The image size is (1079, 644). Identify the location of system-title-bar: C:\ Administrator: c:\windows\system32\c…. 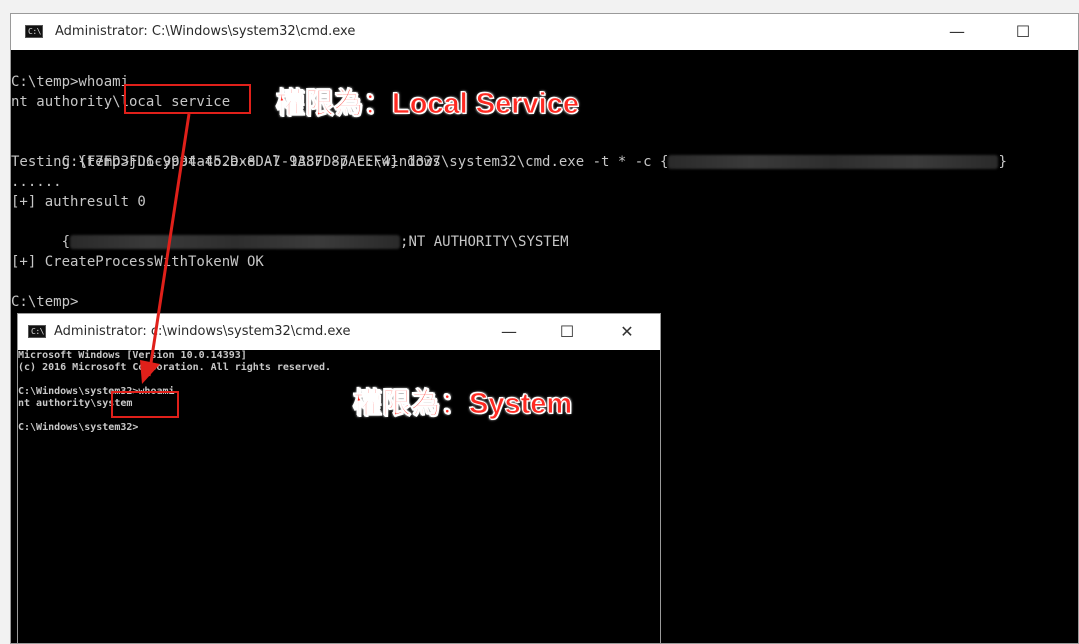
(339, 332).